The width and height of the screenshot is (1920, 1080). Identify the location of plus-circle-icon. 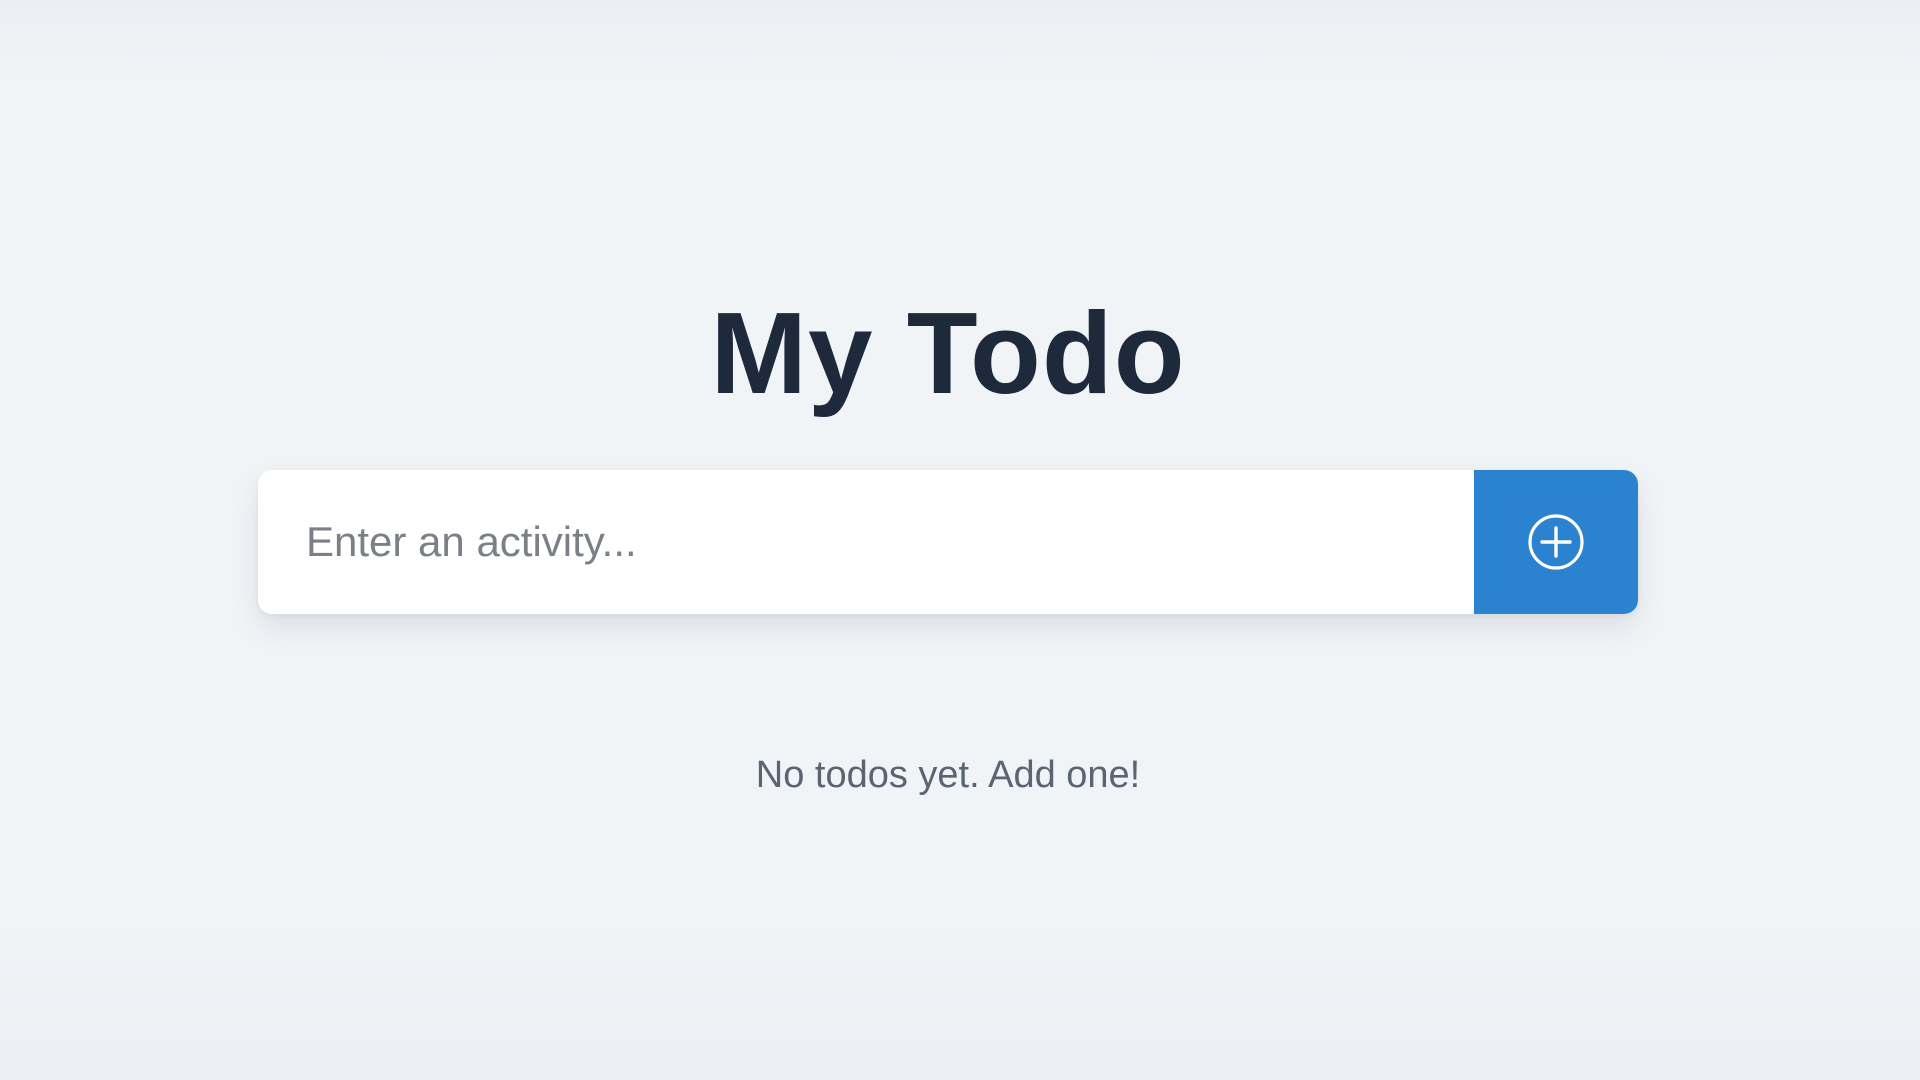
(1556, 542).